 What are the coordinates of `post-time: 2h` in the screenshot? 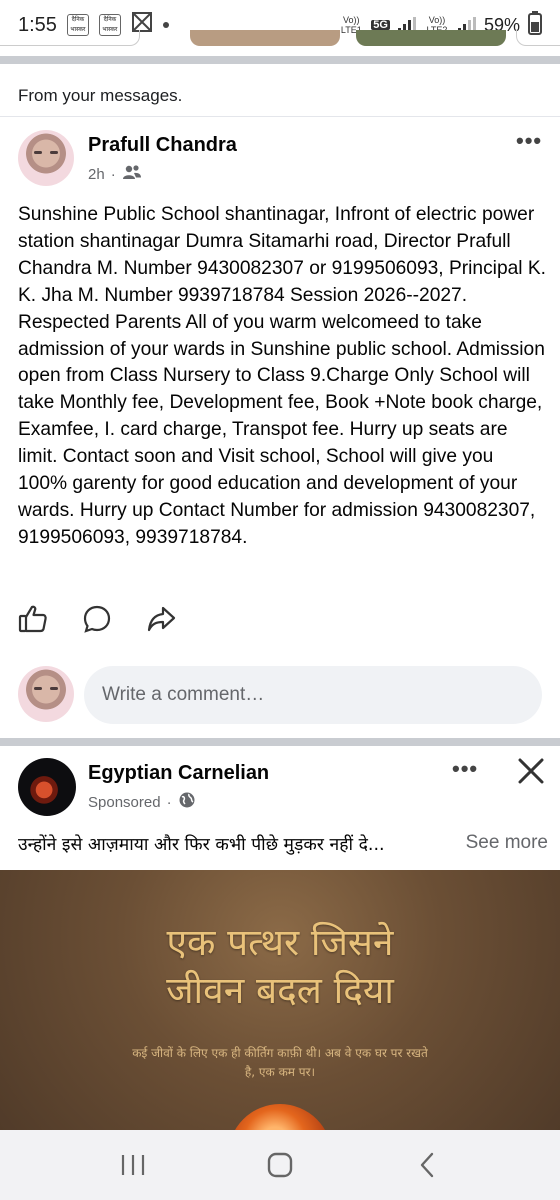 It's located at (96, 174).